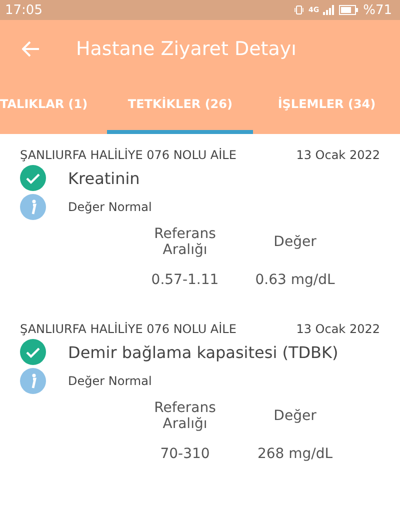 The width and height of the screenshot is (400, 523). Describe the element at coordinates (23, 10) in the screenshot. I see `clock: 17:05` at that location.